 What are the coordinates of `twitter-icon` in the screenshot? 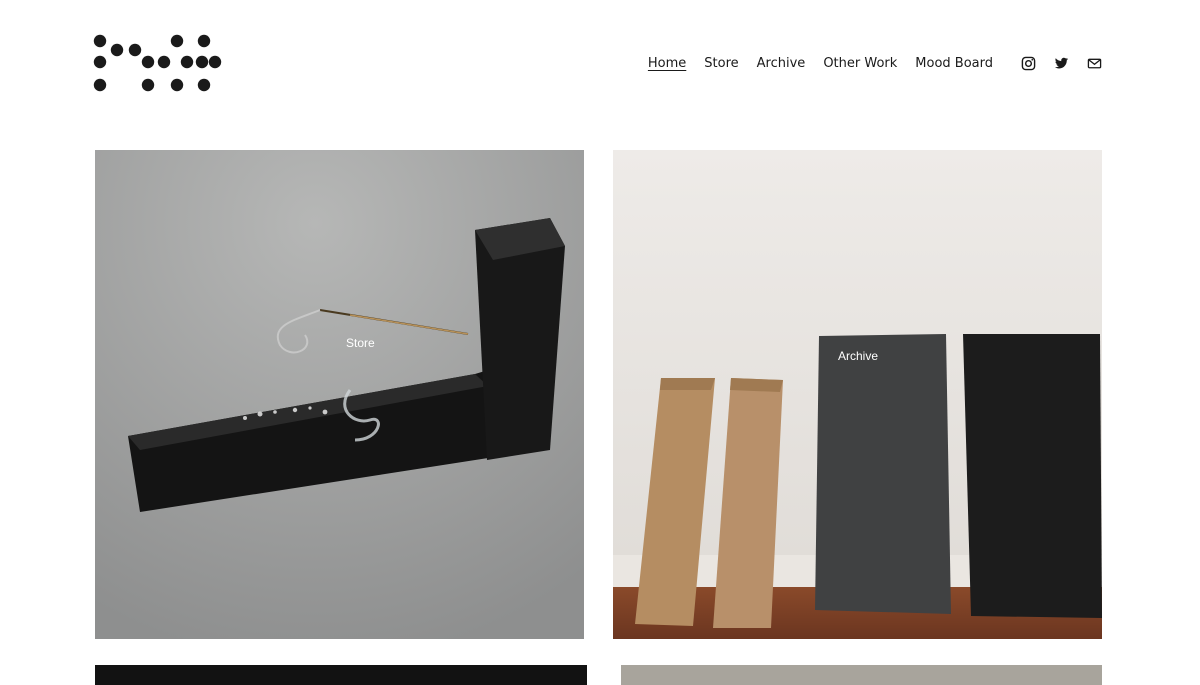 It's located at (1061, 63).